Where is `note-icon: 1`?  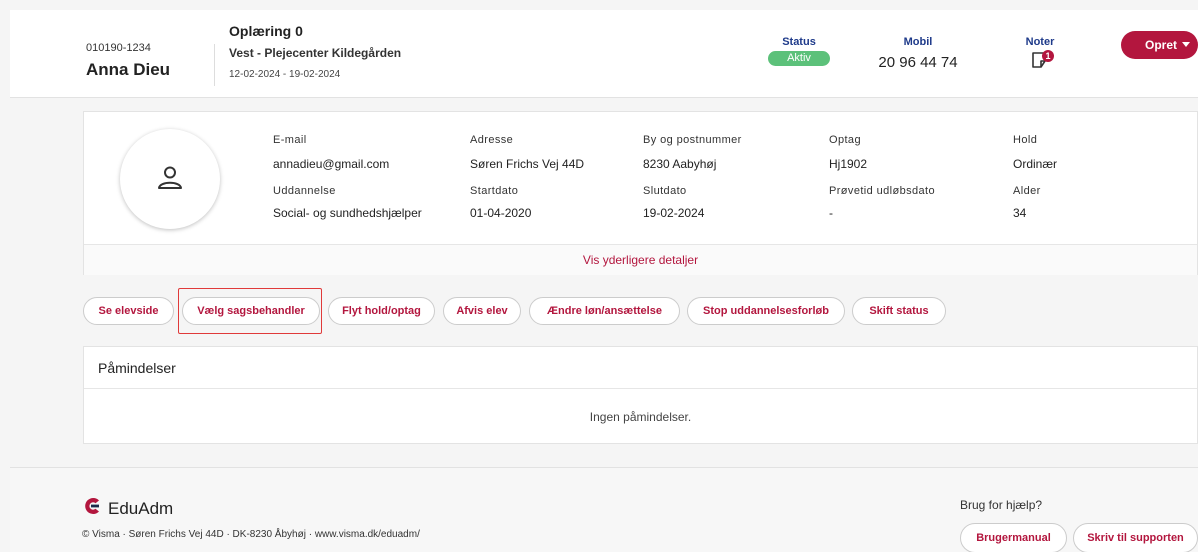 note-icon: 1 is located at coordinates (1041, 60).